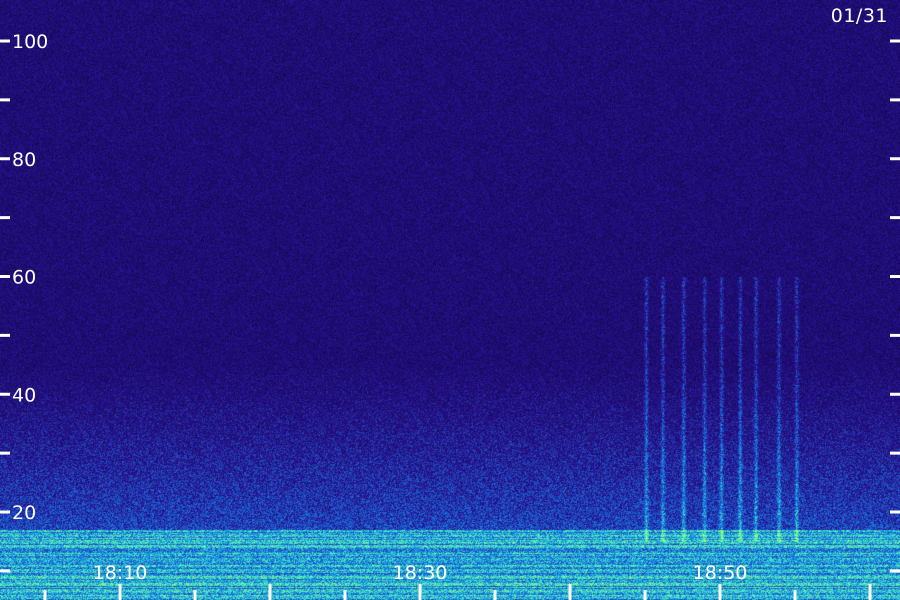 Image resolution: width=900 pixels, height=600 pixels. What do you see at coordinates (120, 573) in the screenshot?
I see `x-tick-label-1810: 18:10` at bounding box center [120, 573].